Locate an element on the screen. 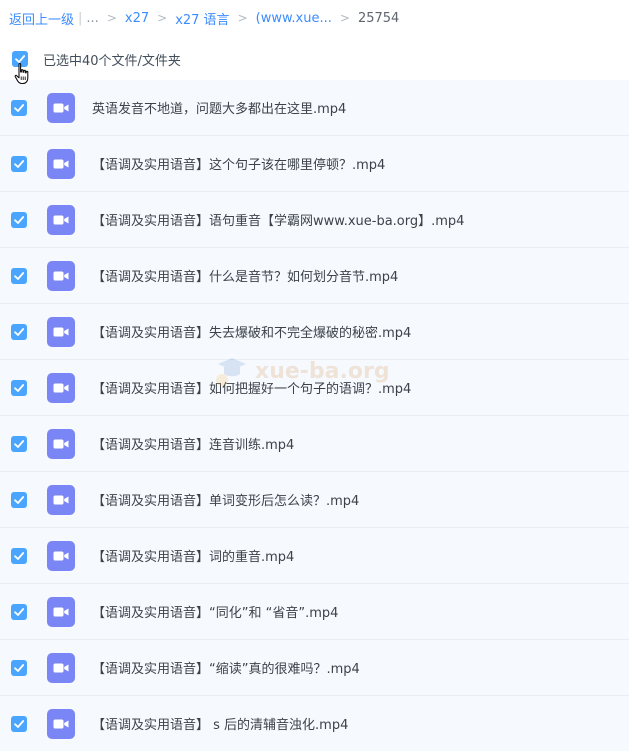 Image resolution: width=629 pixels, height=751 pixels. file-name: 【语调及实用语音】“缩读”真的很难吗？.mp4 is located at coordinates (226, 667).